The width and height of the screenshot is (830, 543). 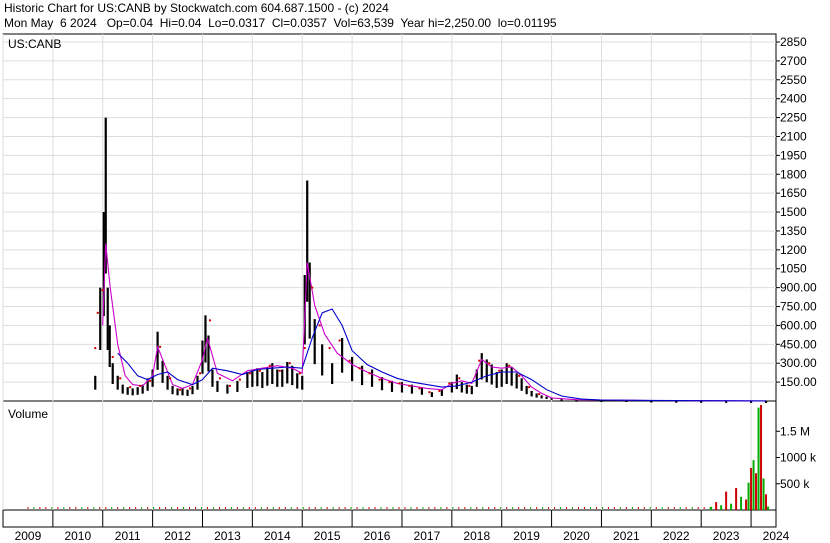 What do you see at coordinates (798, 307) in the screenshot?
I see `y-tick-label: 750.00` at bounding box center [798, 307].